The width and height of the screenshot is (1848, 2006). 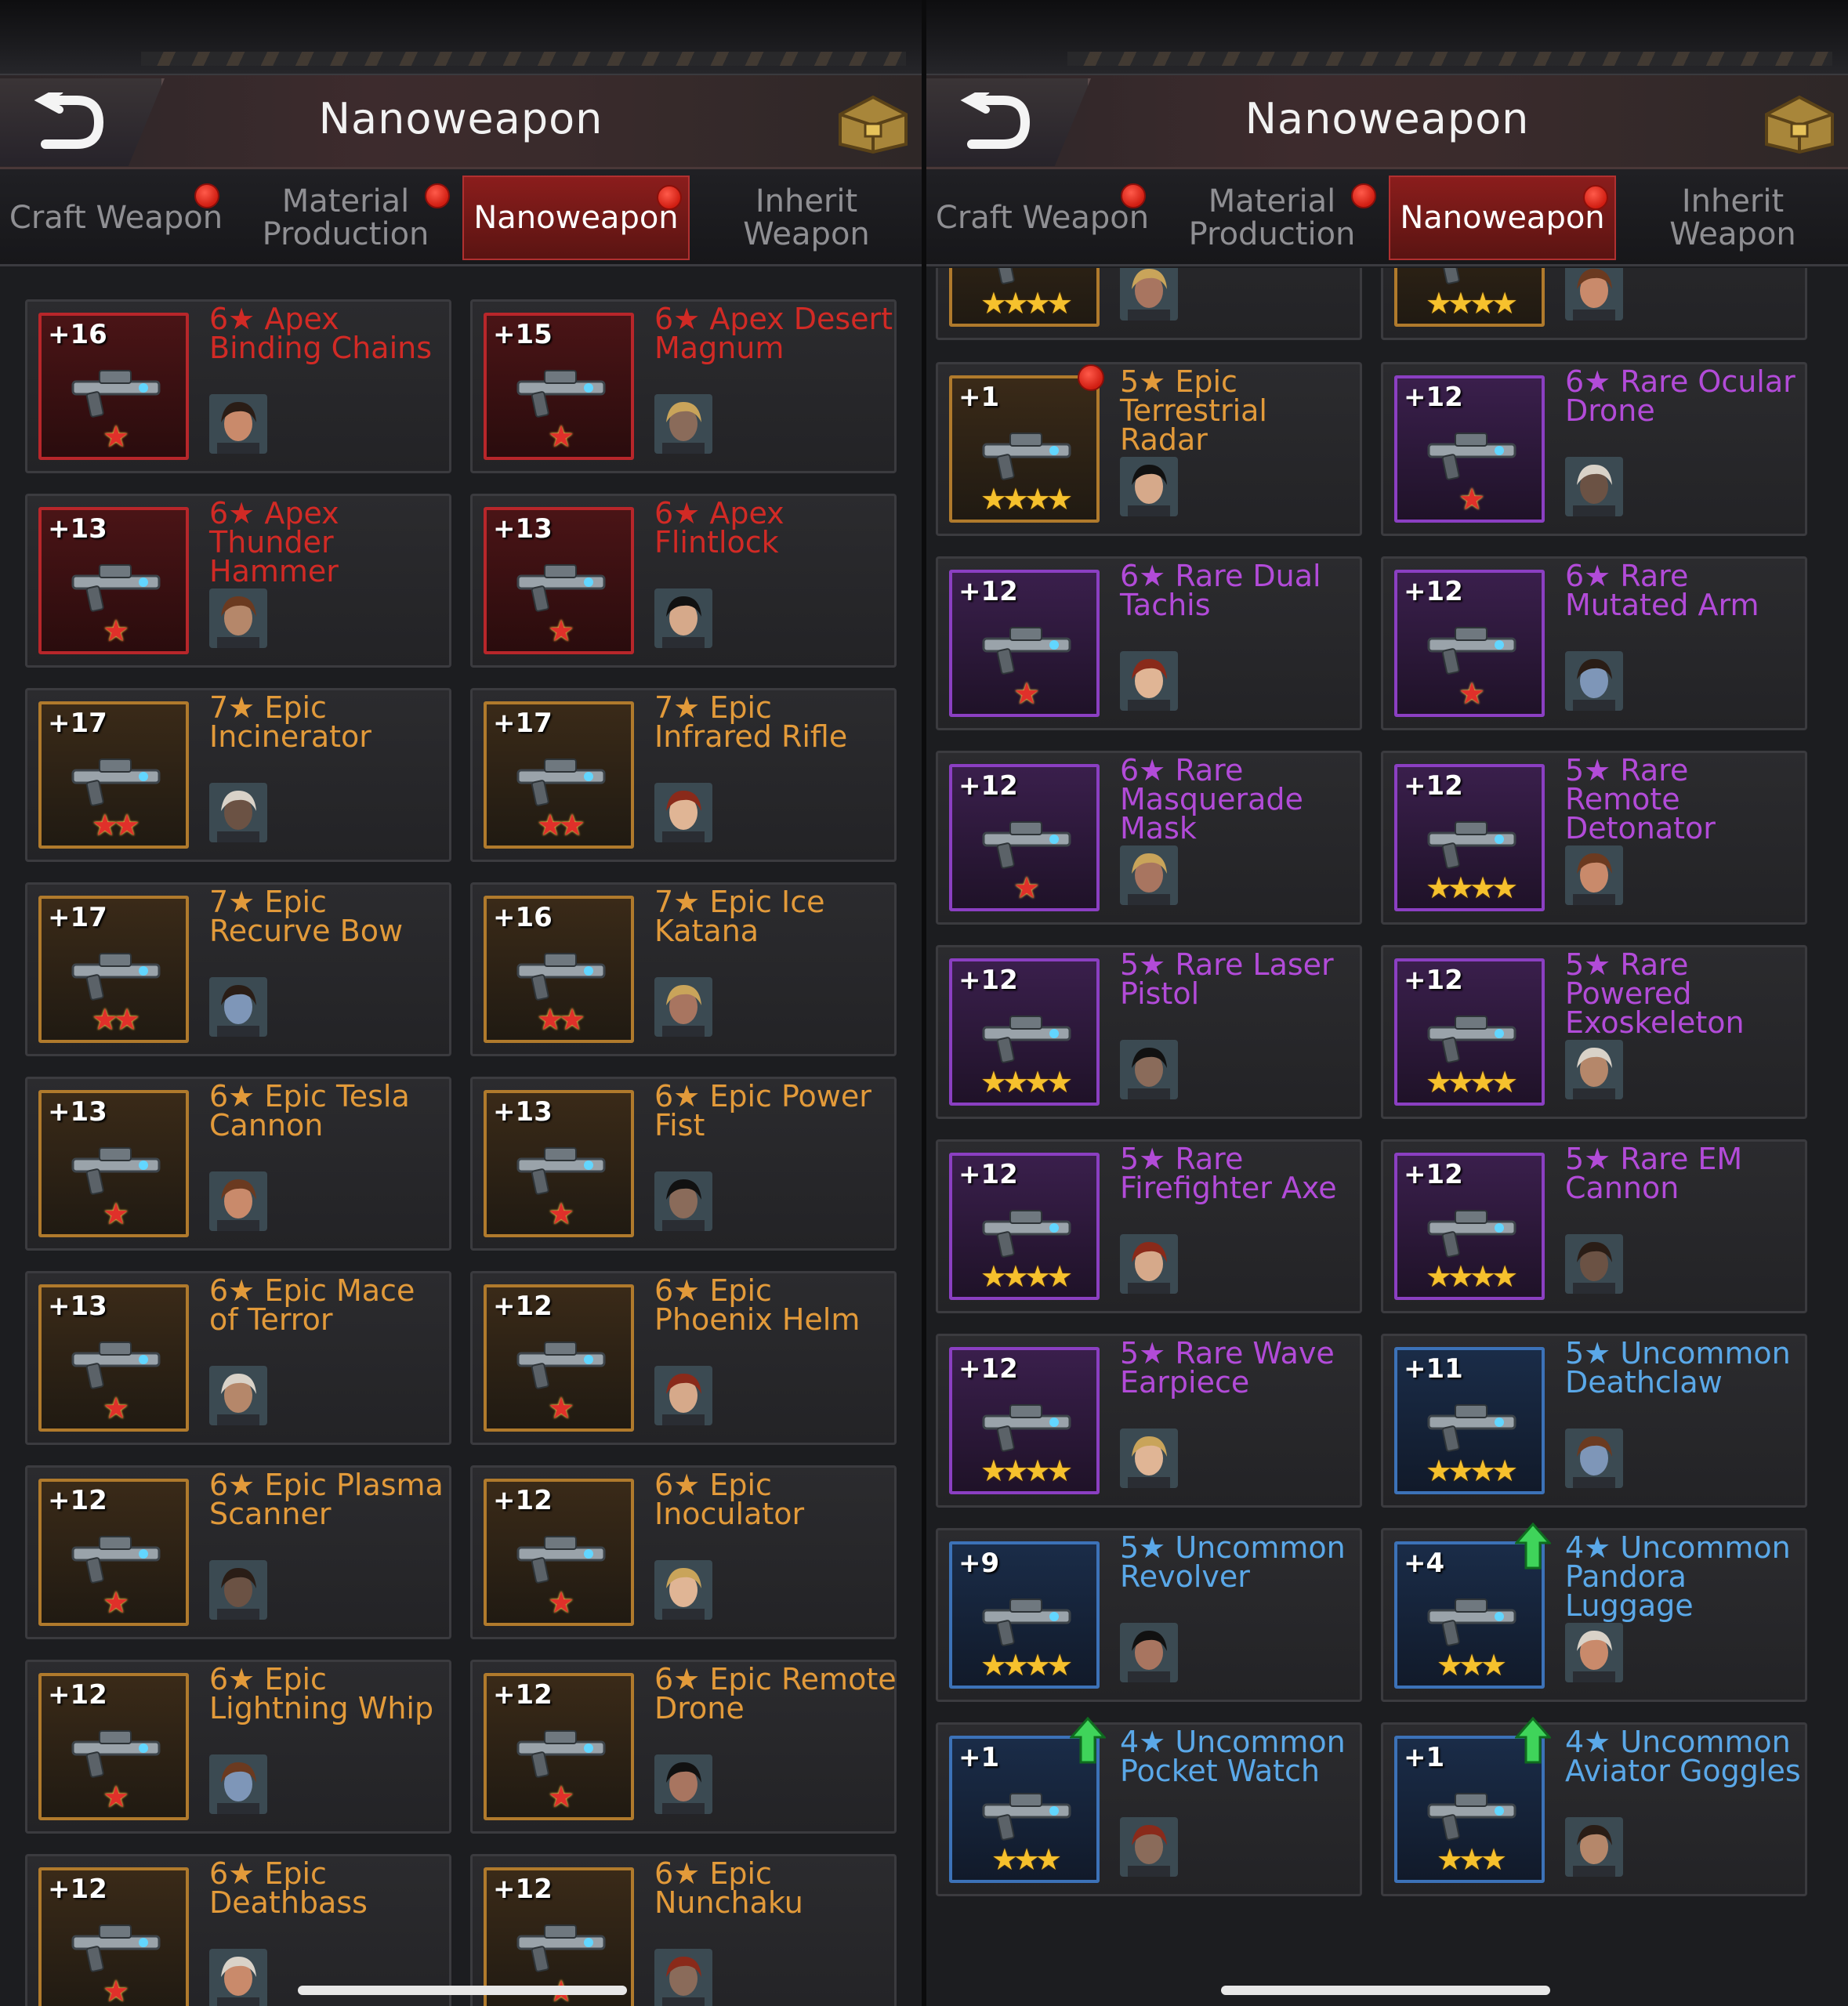 What do you see at coordinates (1594, 1612) in the screenshot?
I see `weapon-card: +4 ★★★ 4★ Uncommon Pandora Luggage` at bounding box center [1594, 1612].